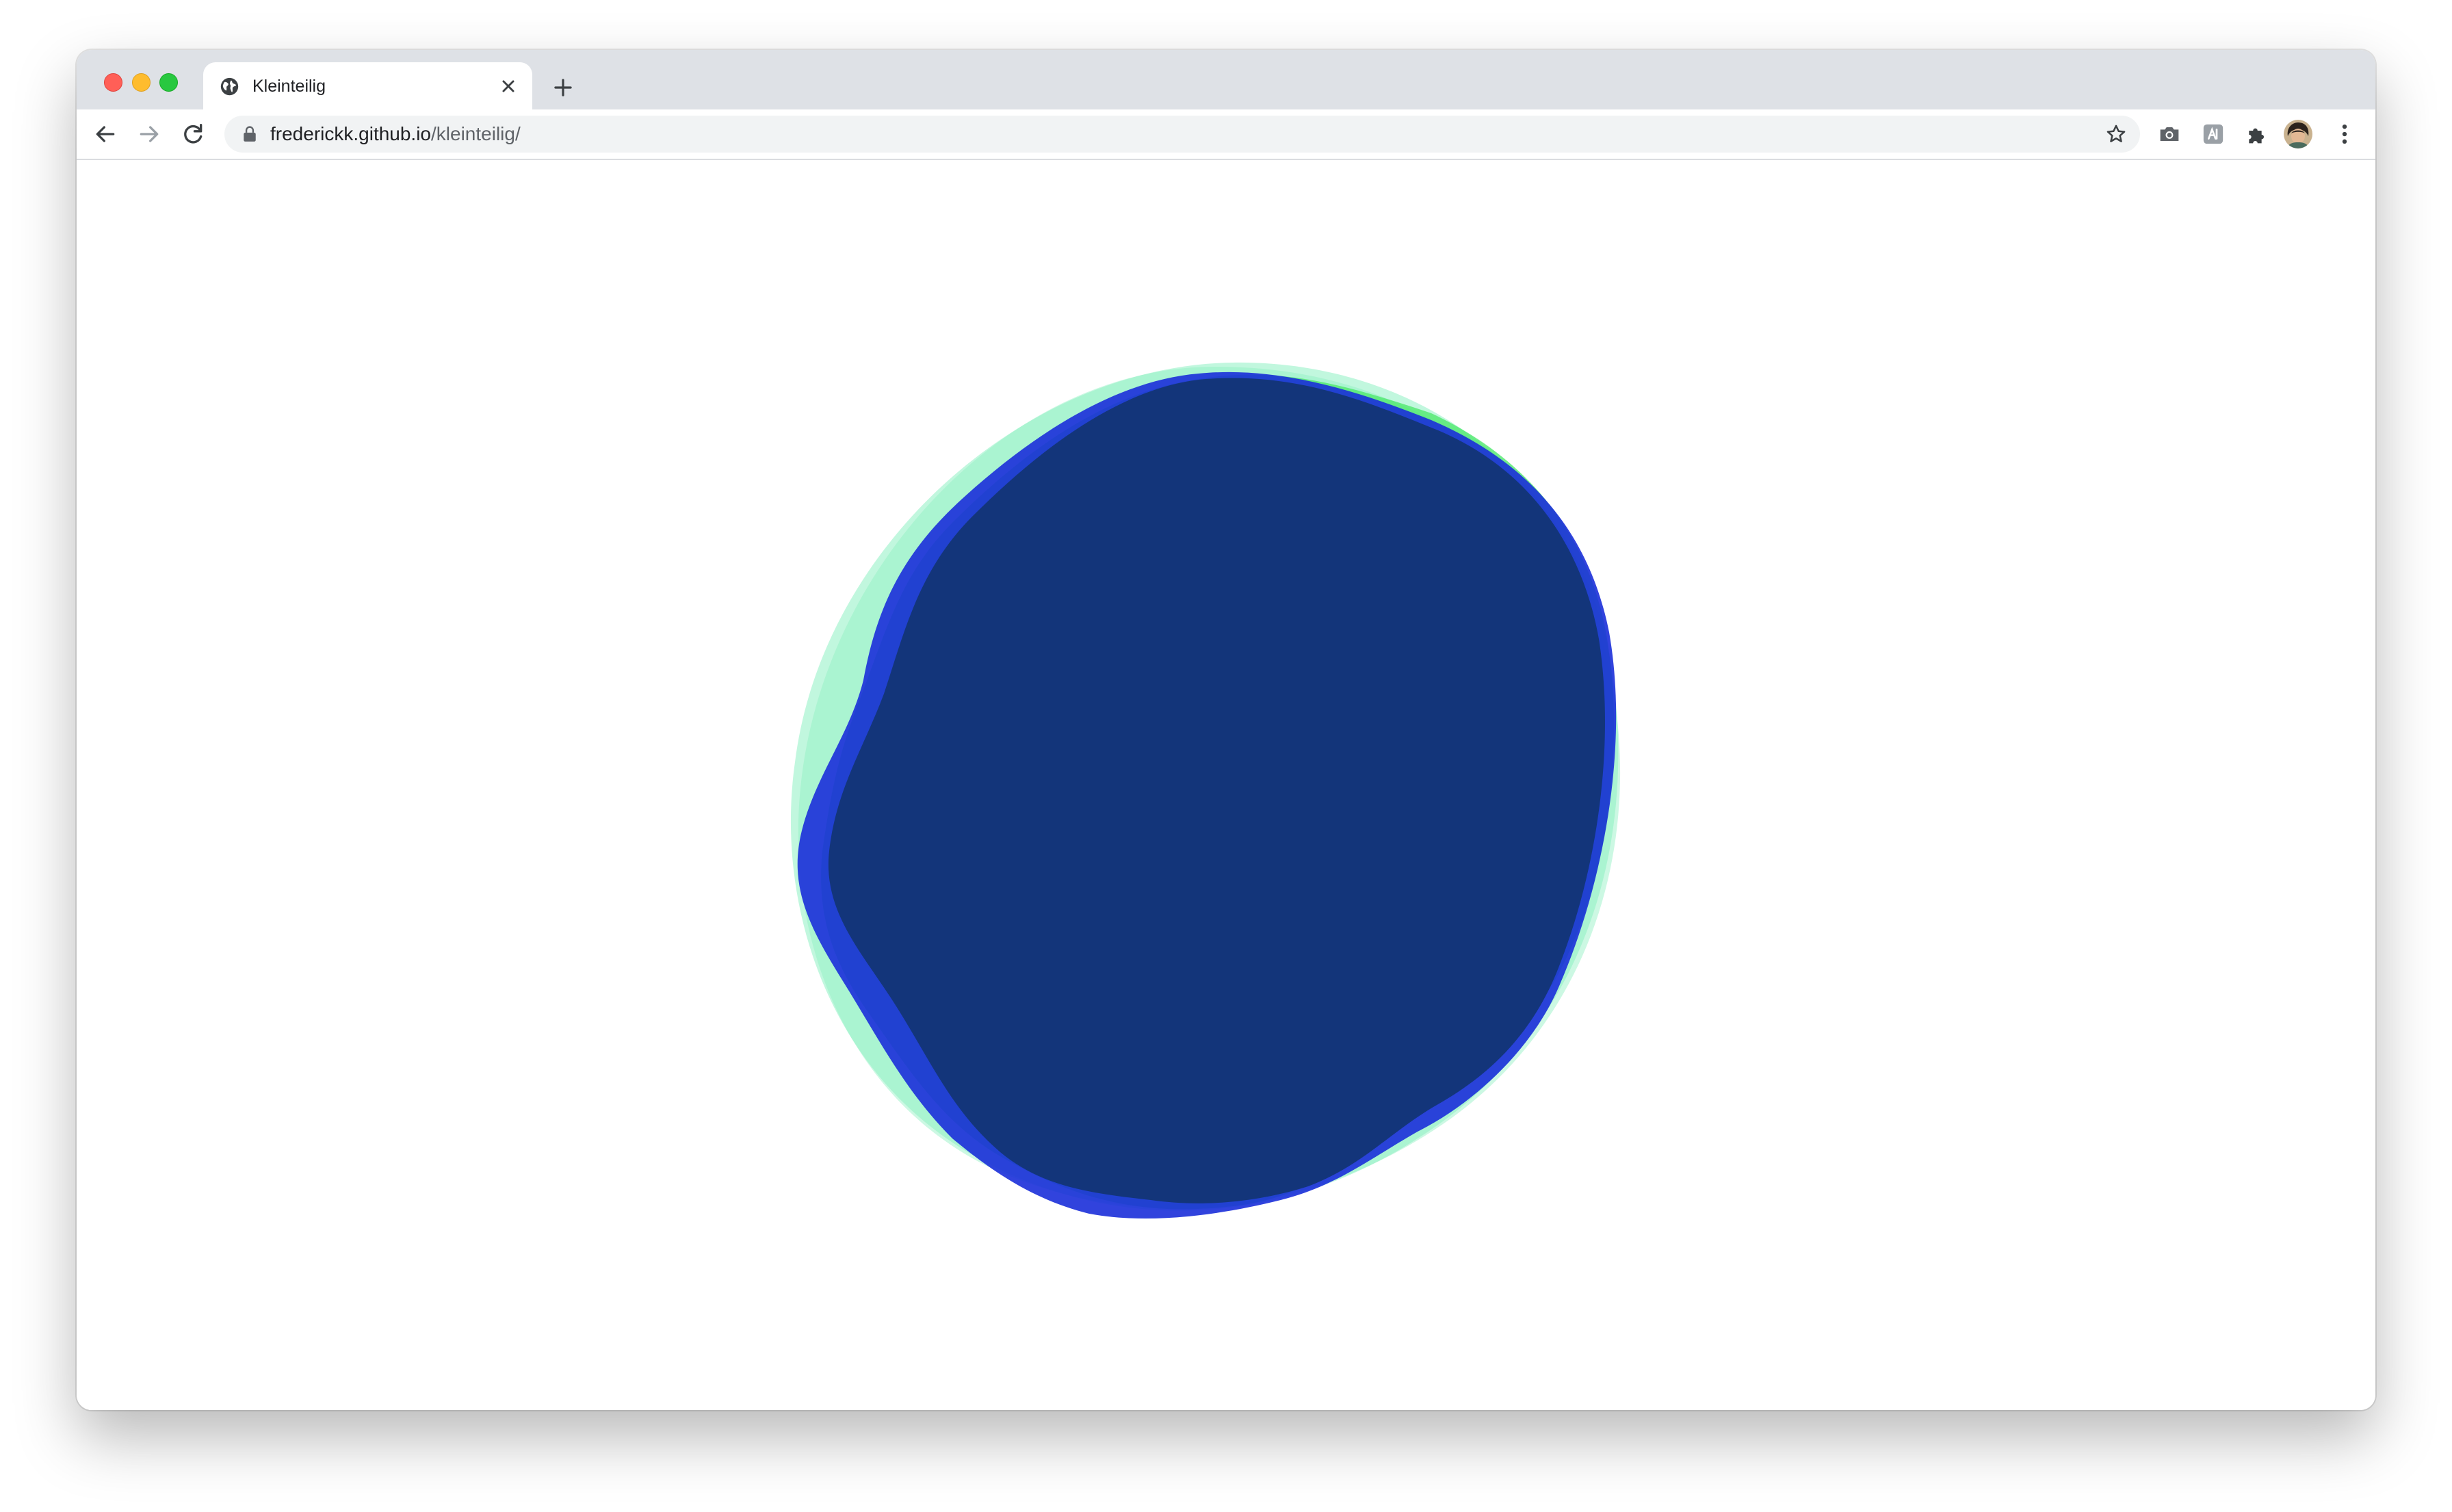 The width and height of the screenshot is (2452, 1512). I want to click on toolbar: frederickk.github.io/kleinteilig/, so click(1226, 134).